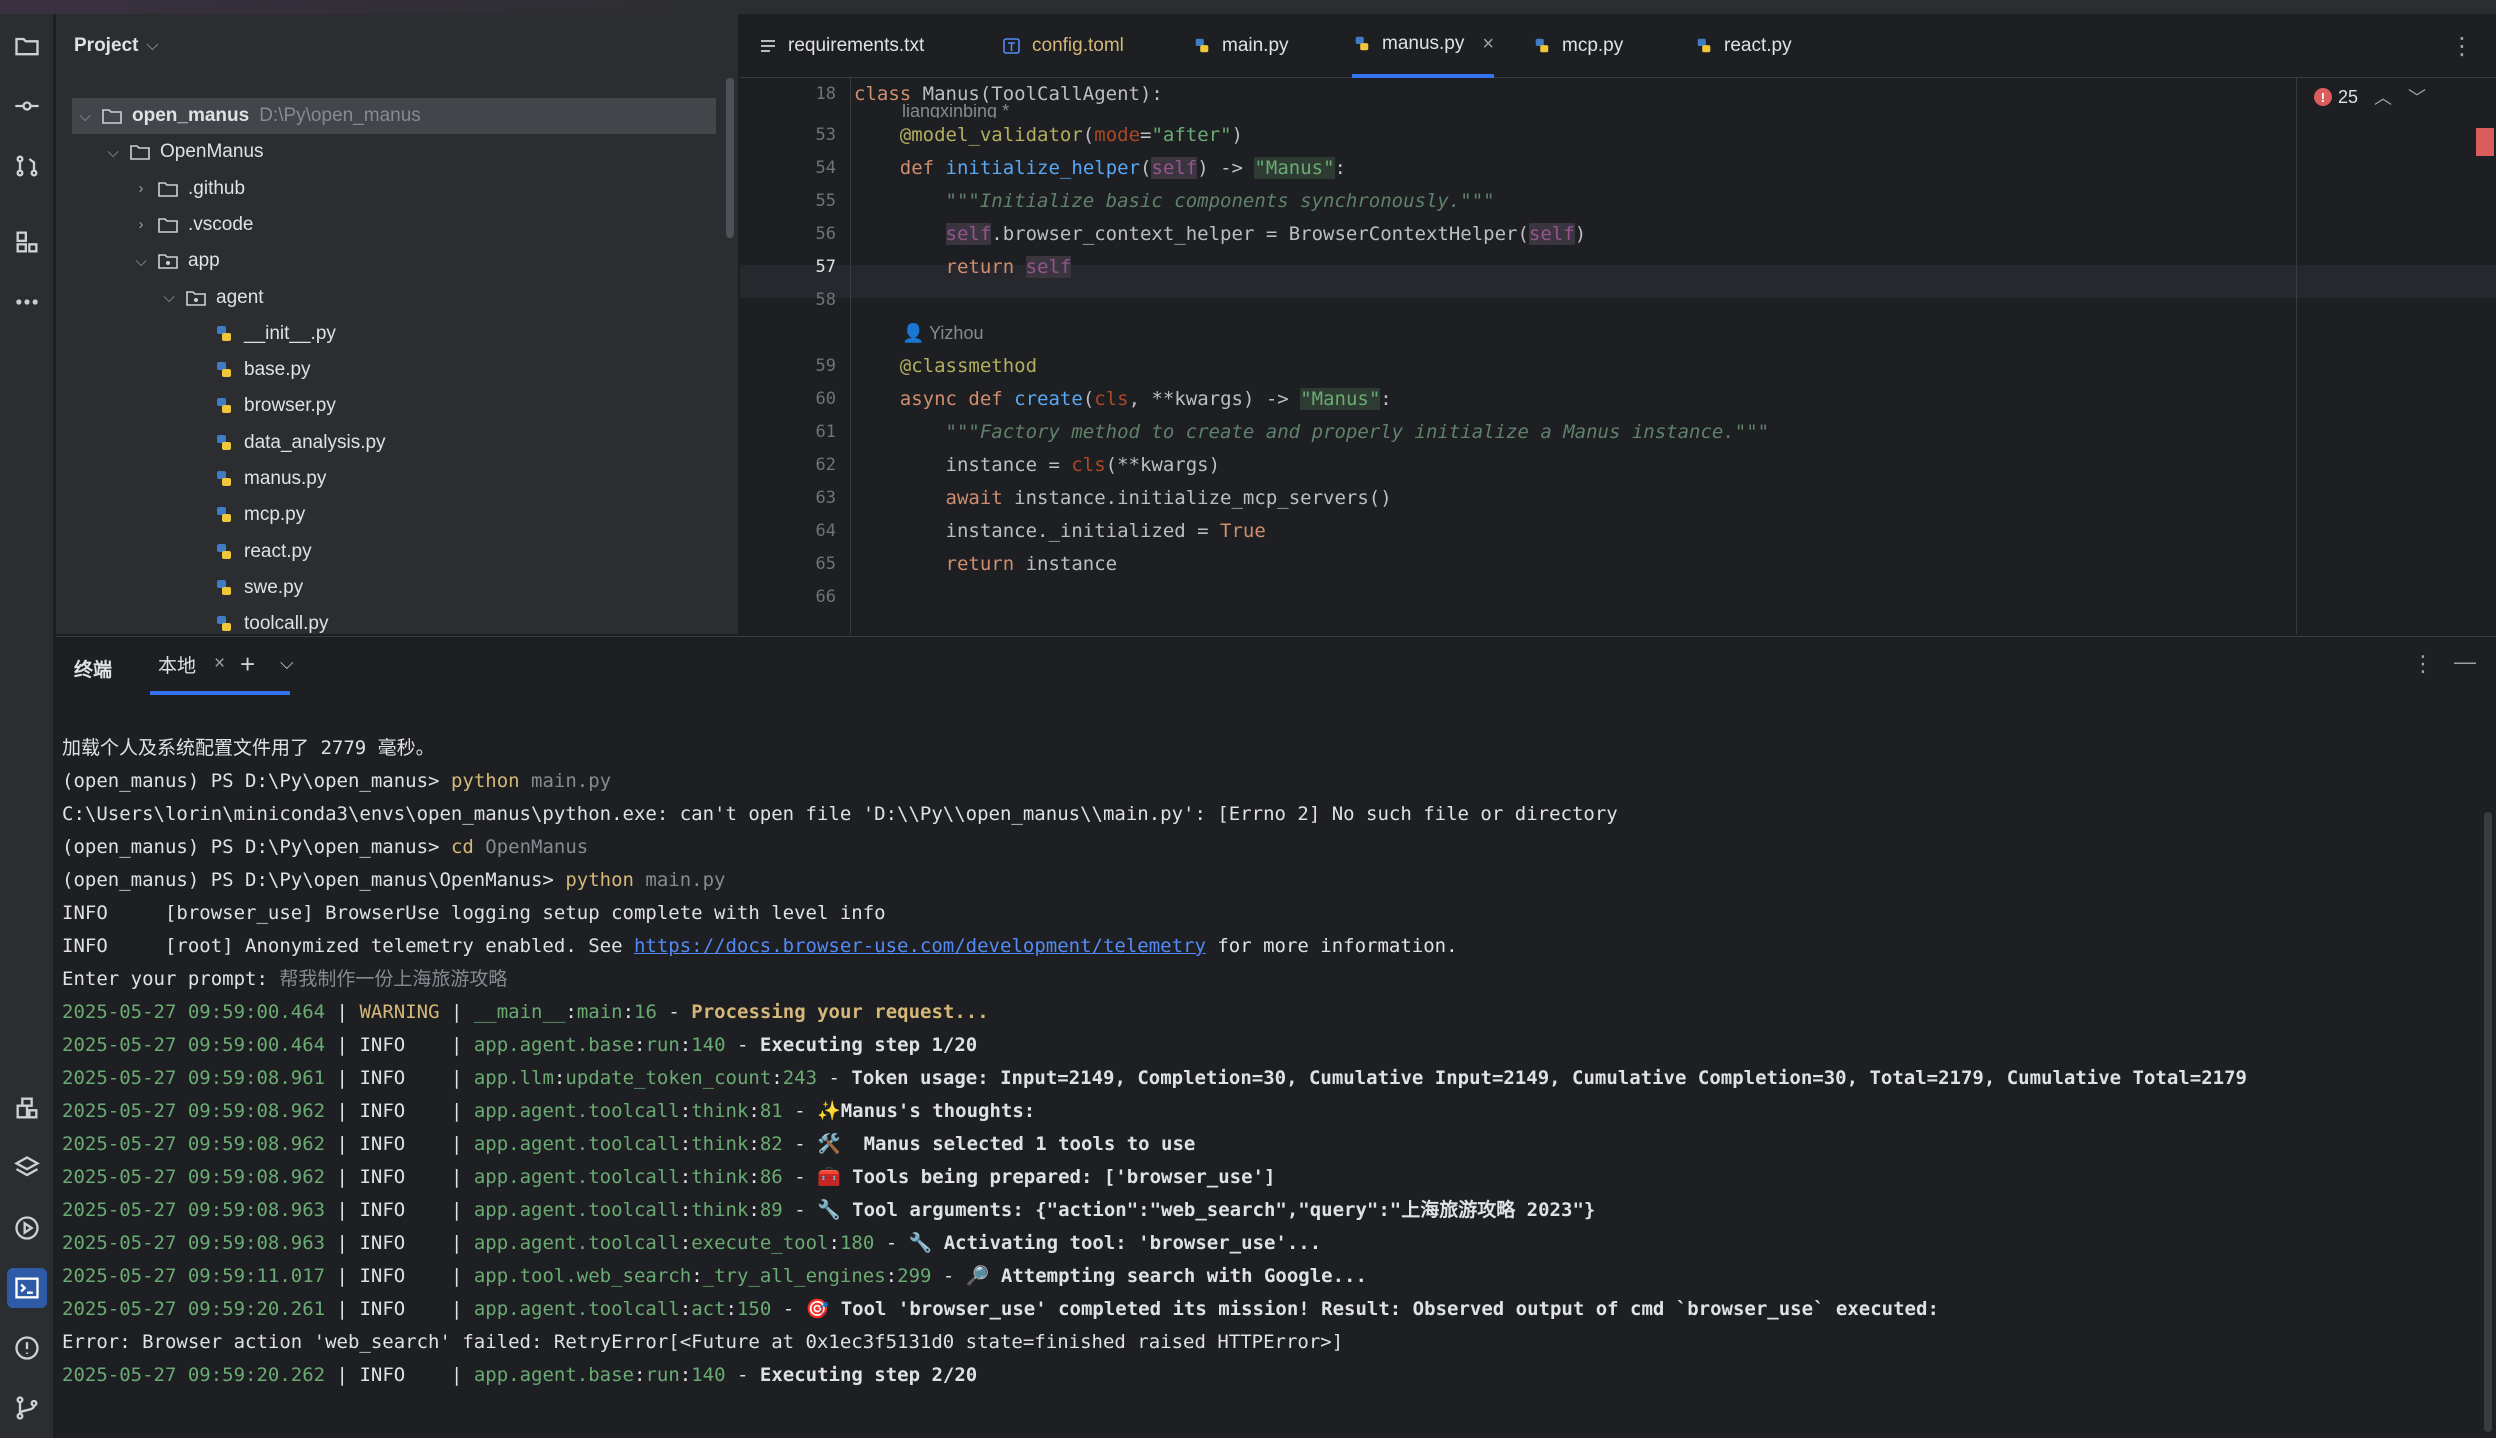 This screenshot has width=2496, height=1438. I want to click on terminal-icon, so click(27, 1288).